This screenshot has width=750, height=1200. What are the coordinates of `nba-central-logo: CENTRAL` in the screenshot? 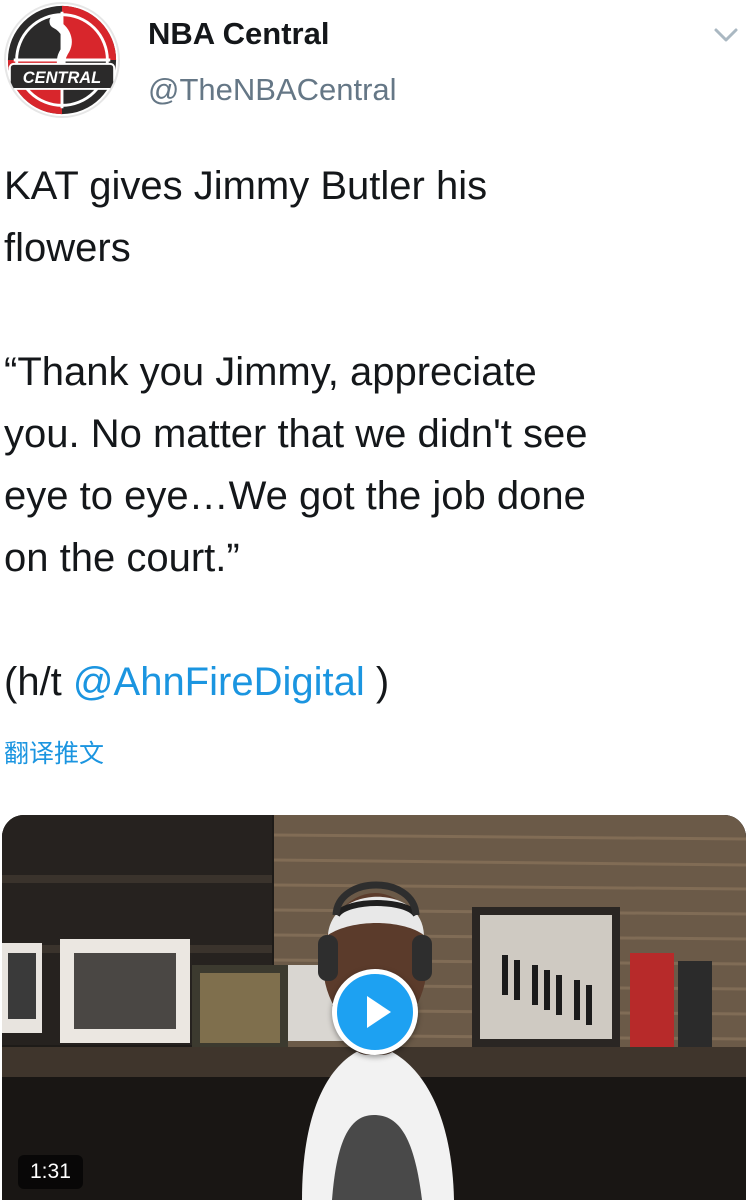 It's located at (62, 60).